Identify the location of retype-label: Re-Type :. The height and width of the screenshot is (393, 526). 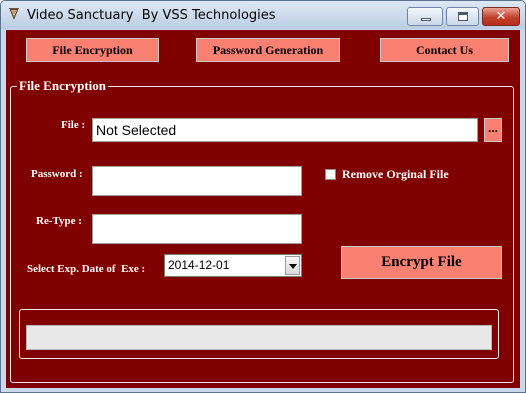
(59, 221).